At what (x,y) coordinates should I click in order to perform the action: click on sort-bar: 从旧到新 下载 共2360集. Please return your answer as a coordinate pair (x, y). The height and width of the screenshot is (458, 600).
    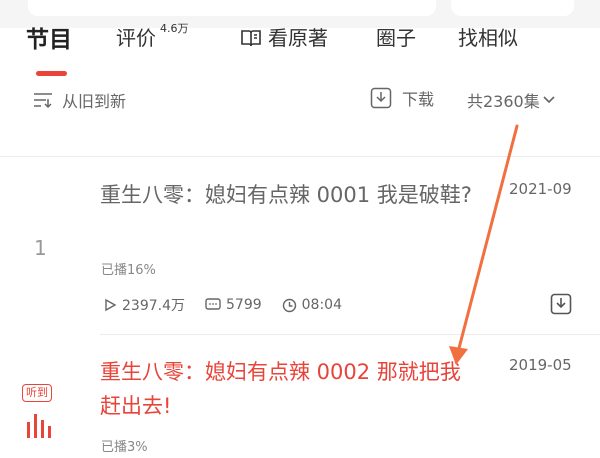
    Looking at the image, I should click on (300, 100).